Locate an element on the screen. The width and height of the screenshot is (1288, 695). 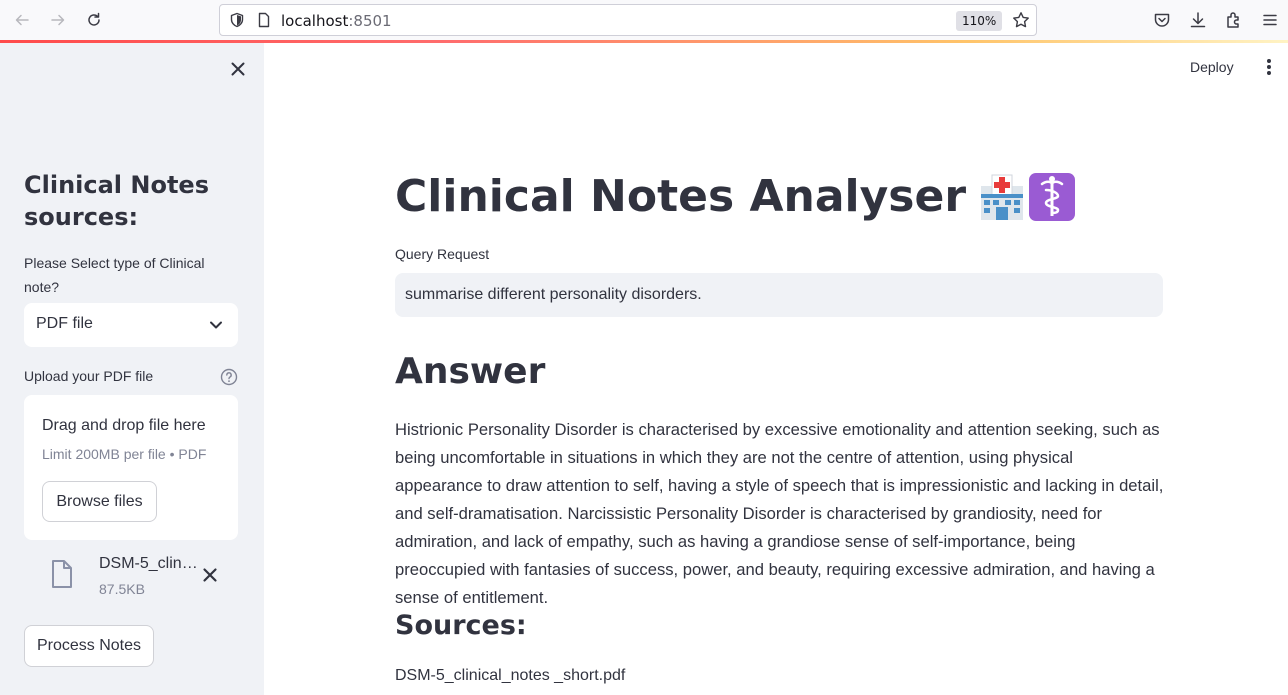
page-title-text: Clinical Notes Analyser is located at coordinates (681, 196).